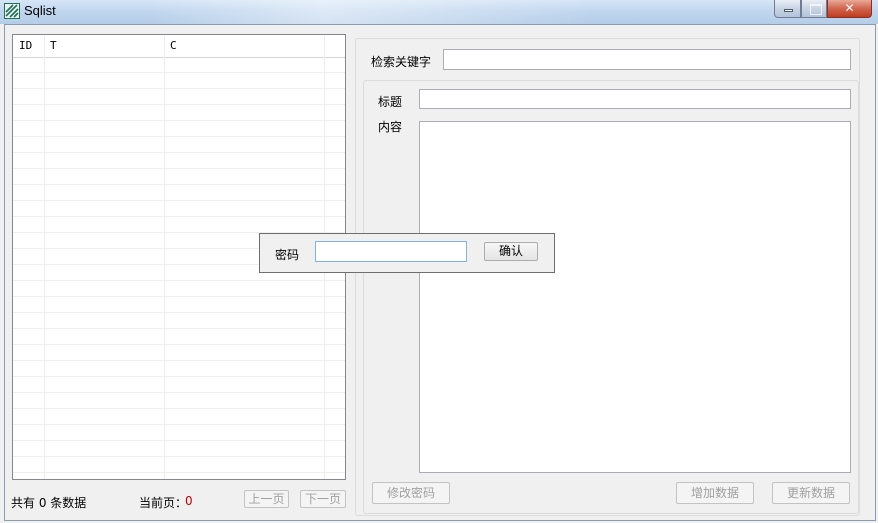 Image resolution: width=878 pixels, height=523 pixels. I want to click on password-label: 密码, so click(287, 255).